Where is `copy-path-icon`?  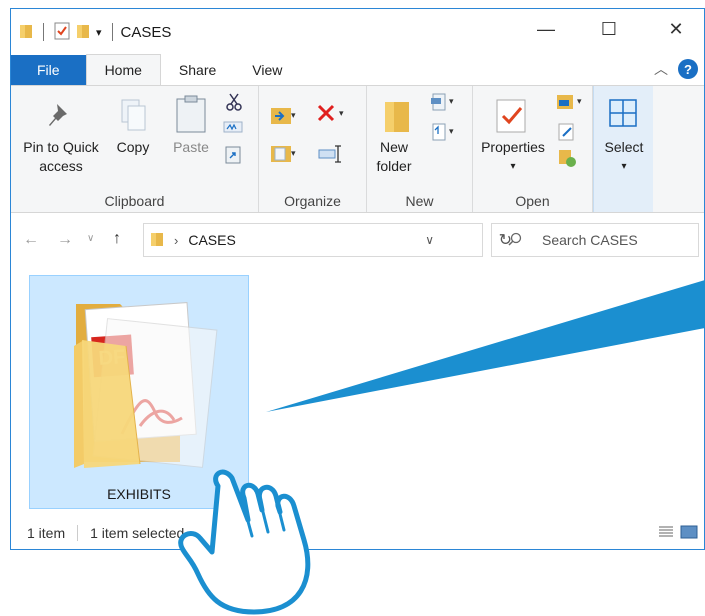 copy-path-icon is located at coordinates (233, 128).